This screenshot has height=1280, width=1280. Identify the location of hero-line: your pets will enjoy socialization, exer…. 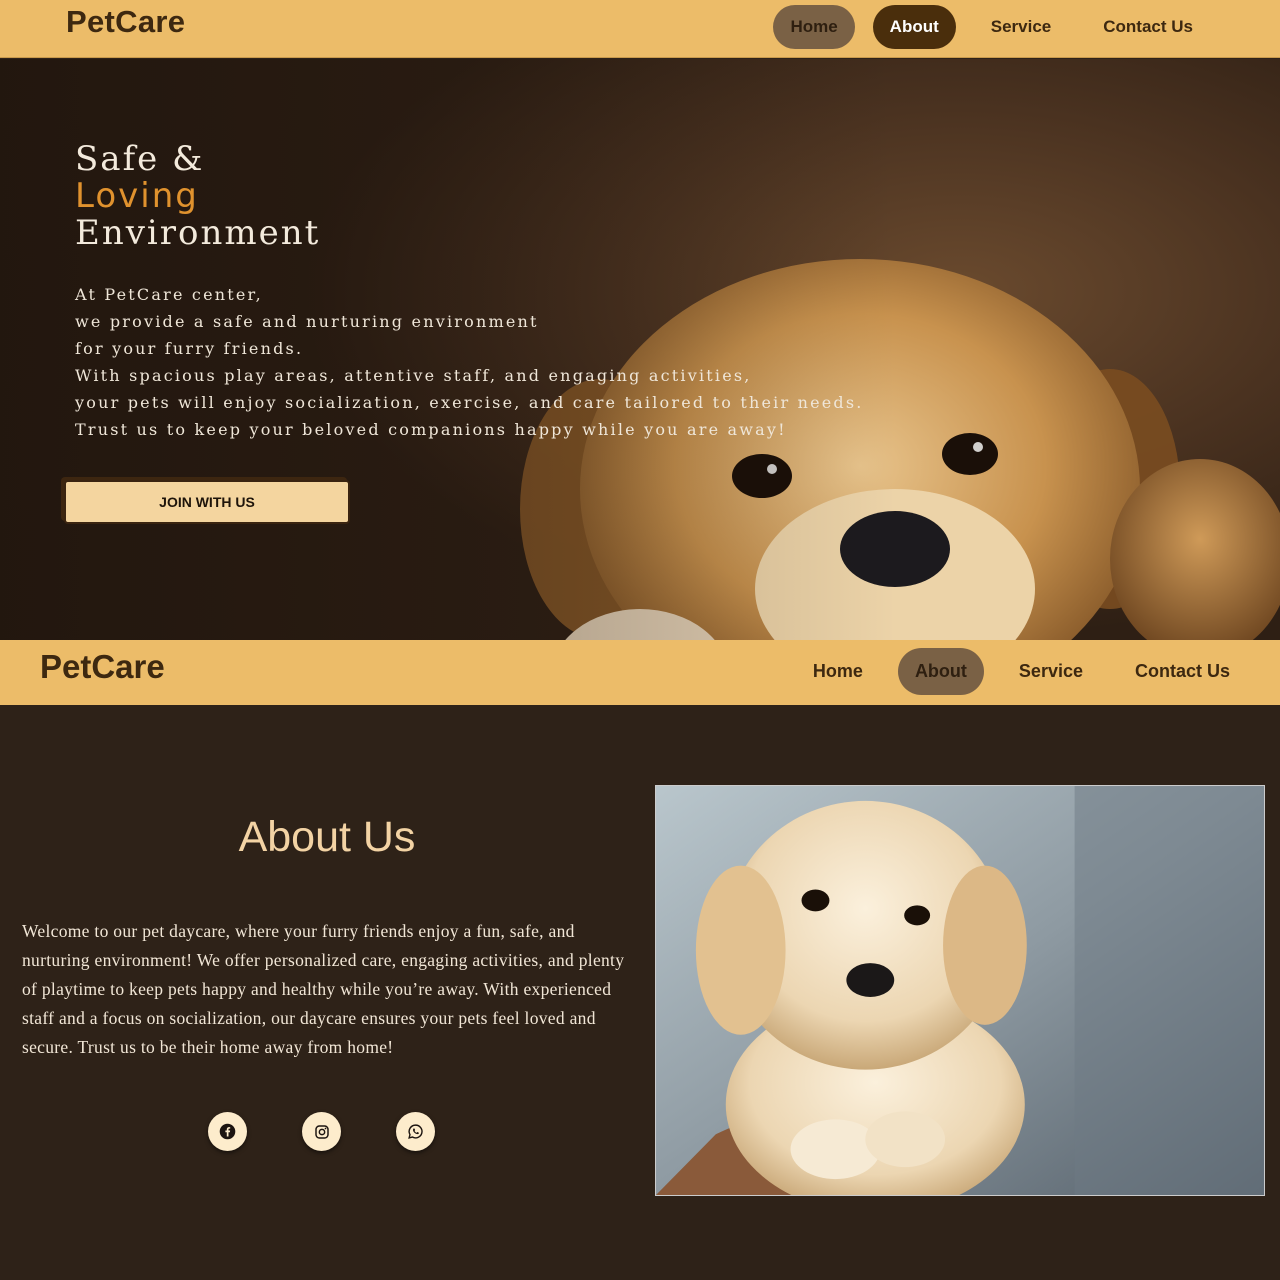
(469, 402).